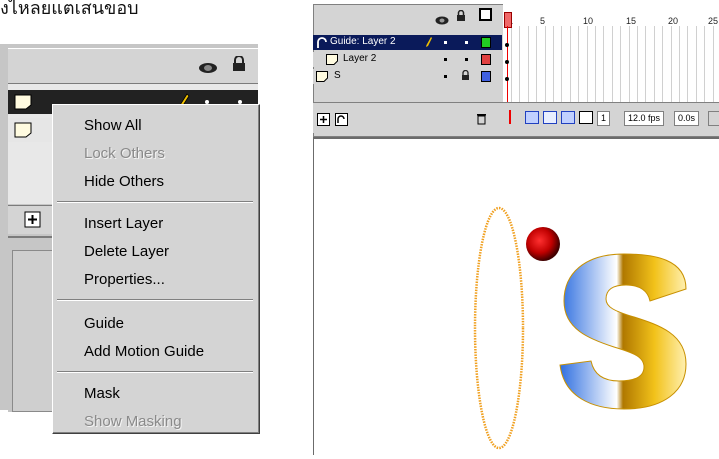 This screenshot has height=459, width=719. I want to click on motion-guide-ellipse, so click(499, 328).